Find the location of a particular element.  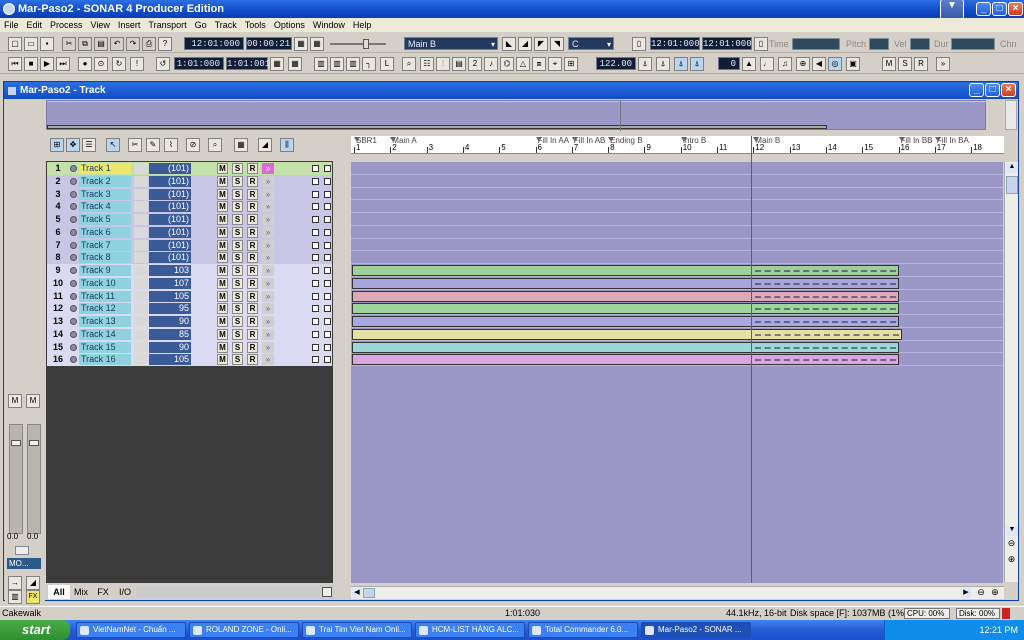

inspector-m2-button: M is located at coordinates (33, 401).